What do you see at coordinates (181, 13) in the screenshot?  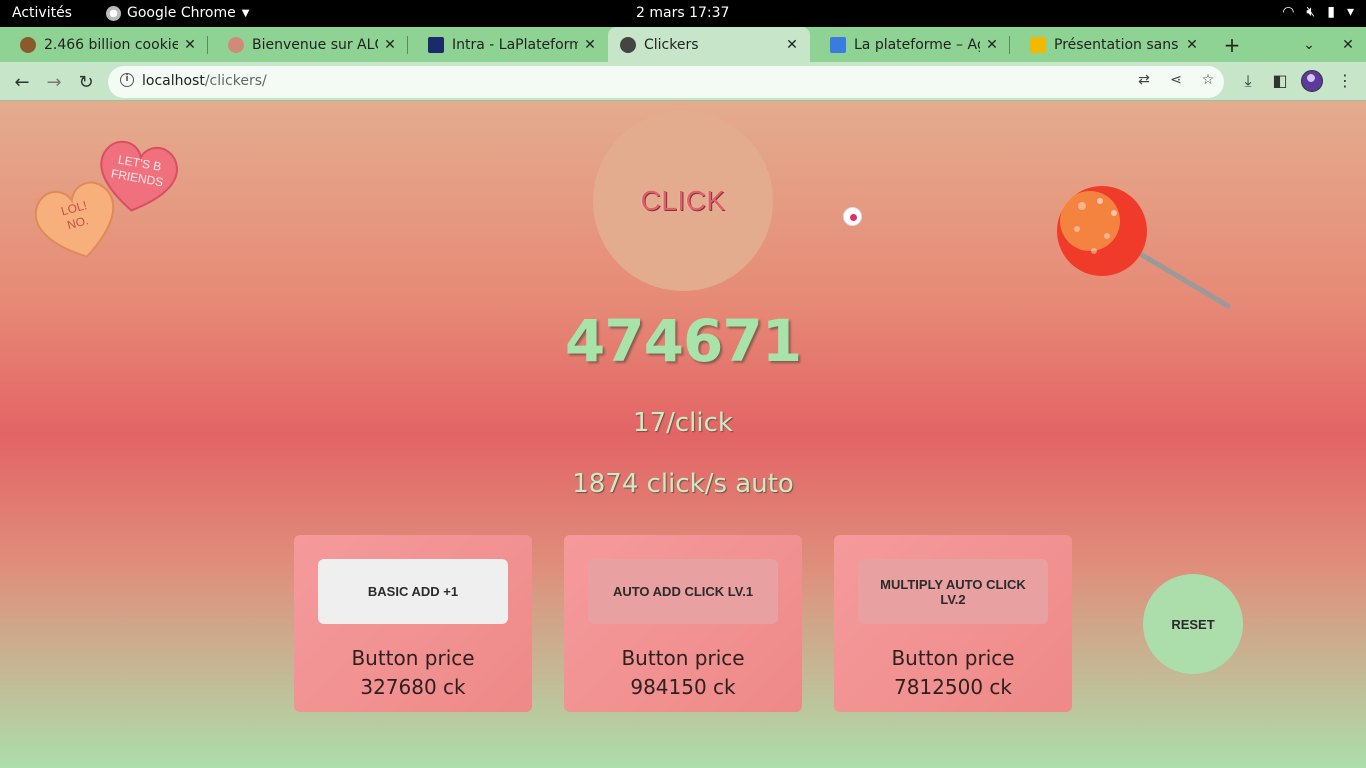 I see `app-menu-label: Google Chrome` at bounding box center [181, 13].